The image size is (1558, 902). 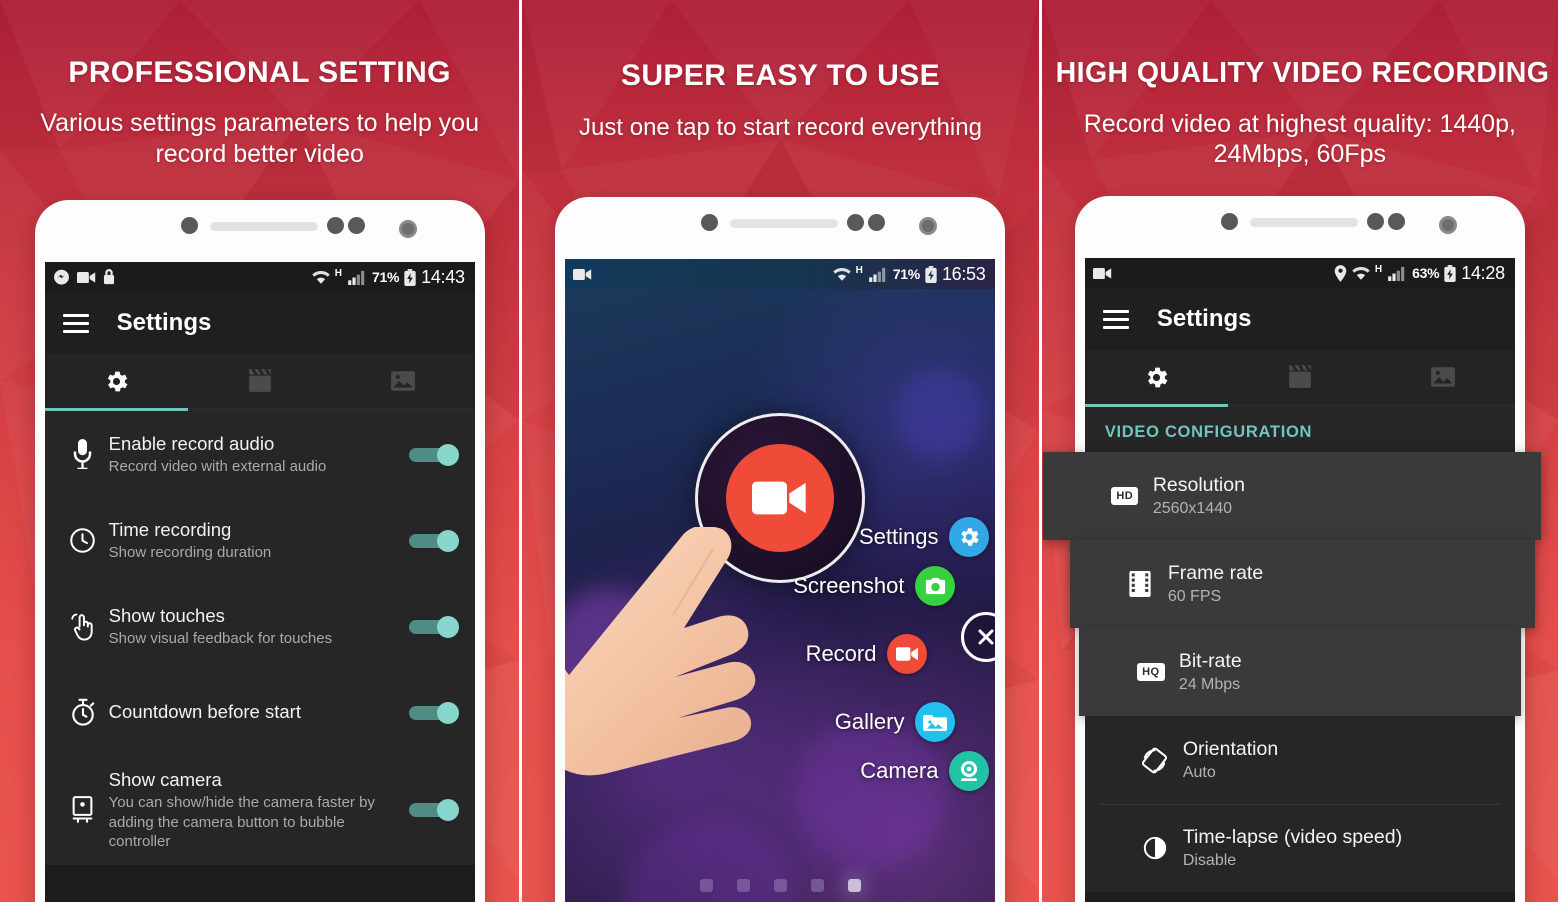 I want to click on hq-badge-icon: HQ, so click(x=1151, y=672).